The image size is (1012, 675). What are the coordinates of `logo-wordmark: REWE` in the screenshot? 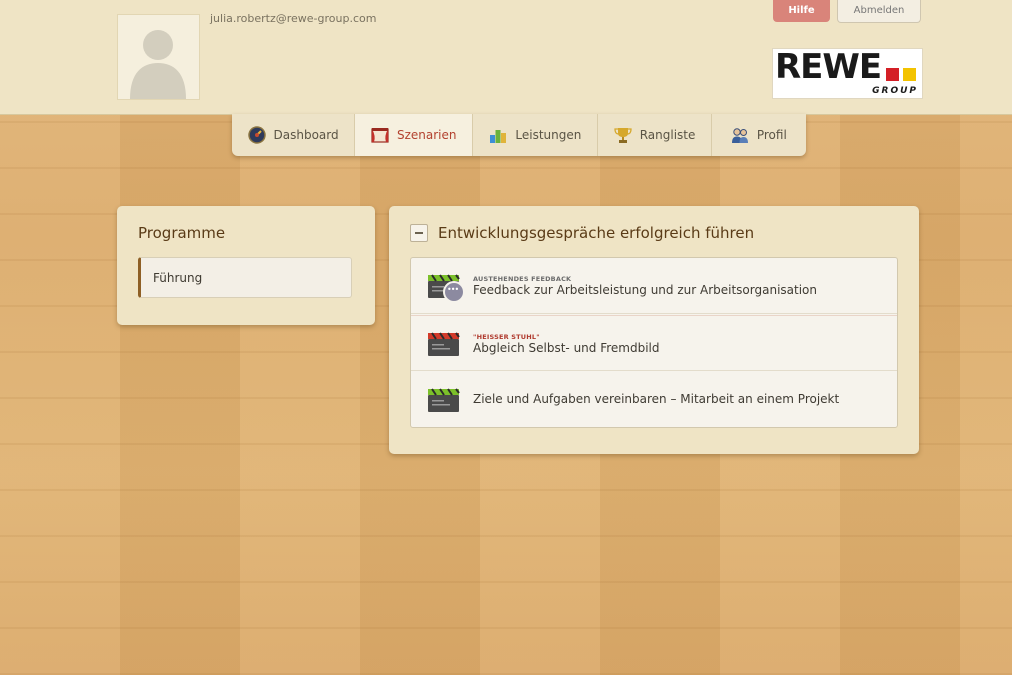 It's located at (828, 67).